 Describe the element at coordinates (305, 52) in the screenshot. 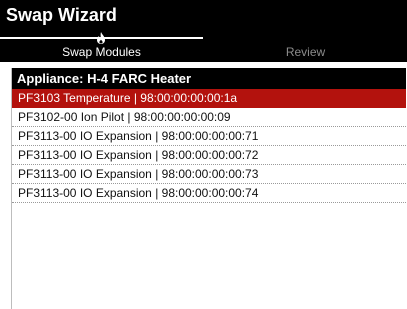

I see `tab-label: Review` at that location.